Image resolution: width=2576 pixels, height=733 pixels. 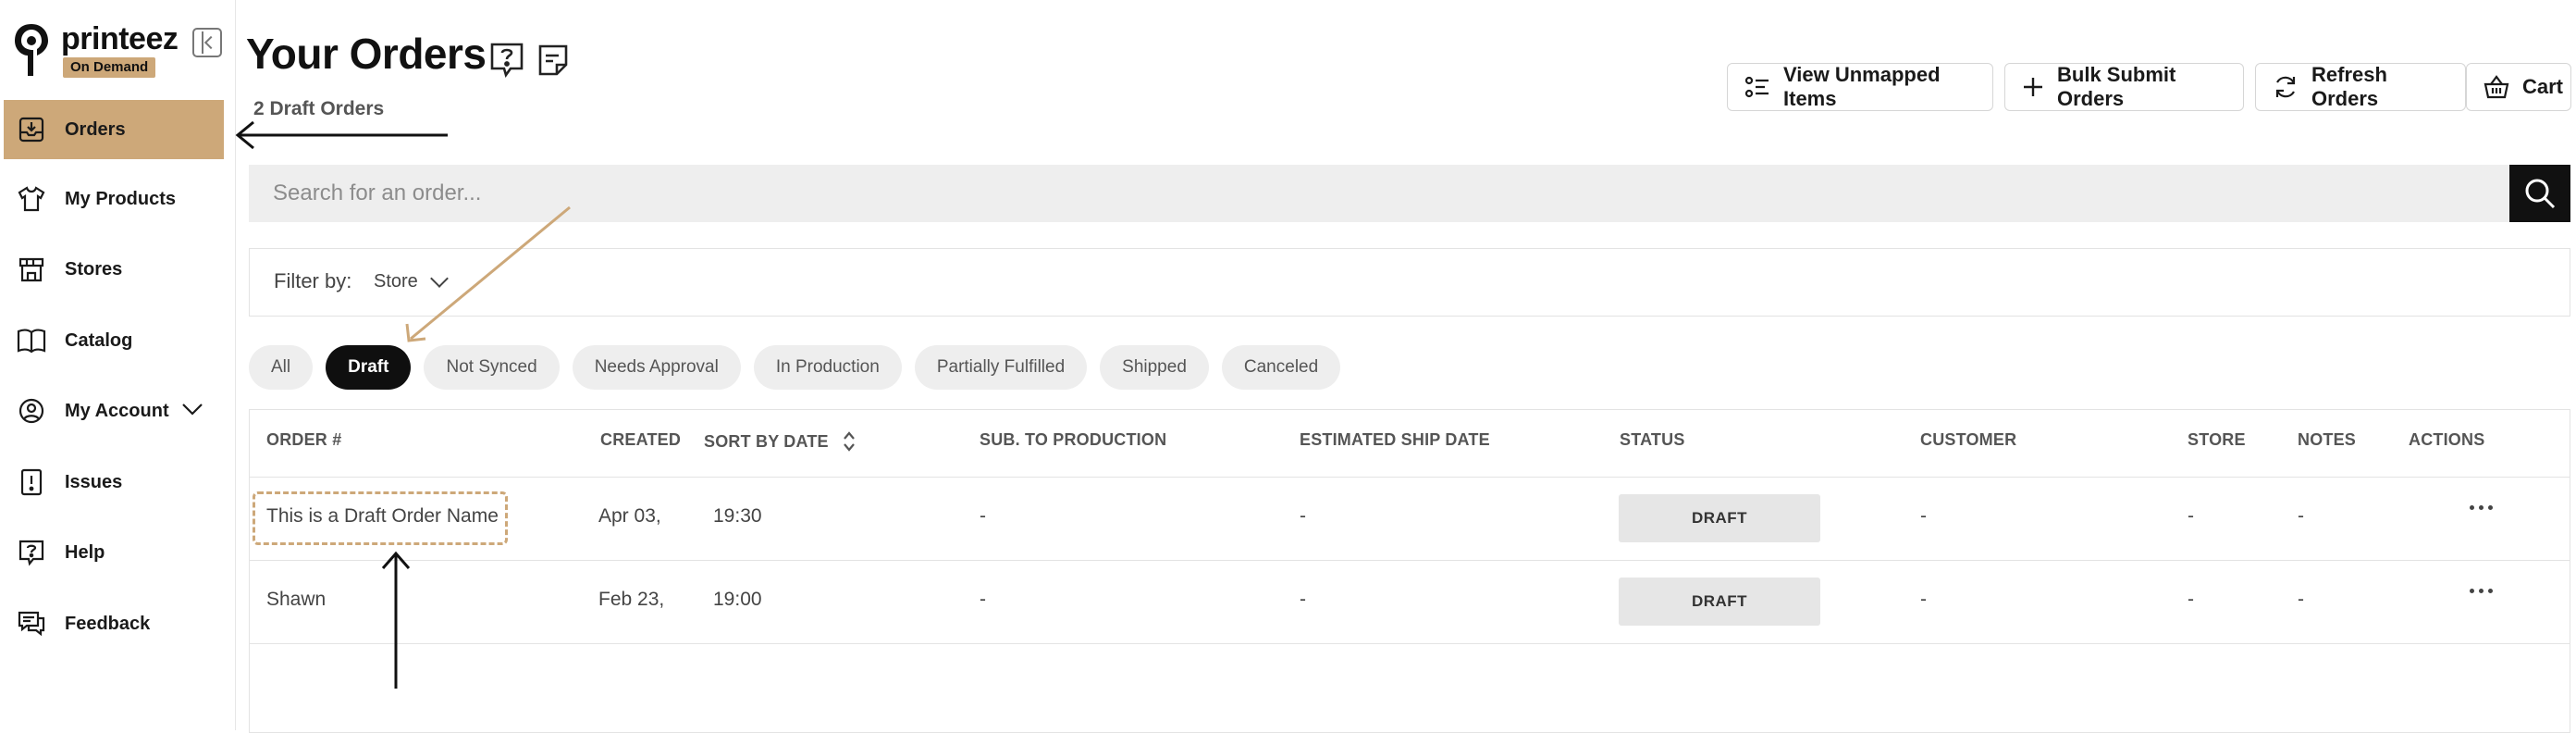 What do you see at coordinates (117, 410) in the screenshot?
I see `sidebar-item-label: My Account` at bounding box center [117, 410].